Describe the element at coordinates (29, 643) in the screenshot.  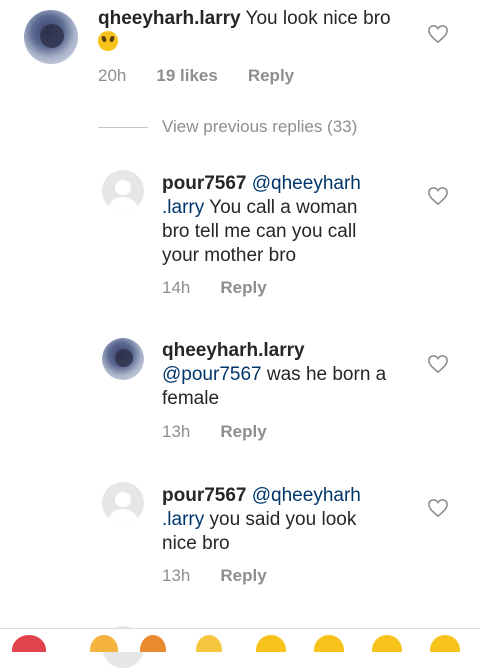
I see `heart-emoji-icon` at that location.